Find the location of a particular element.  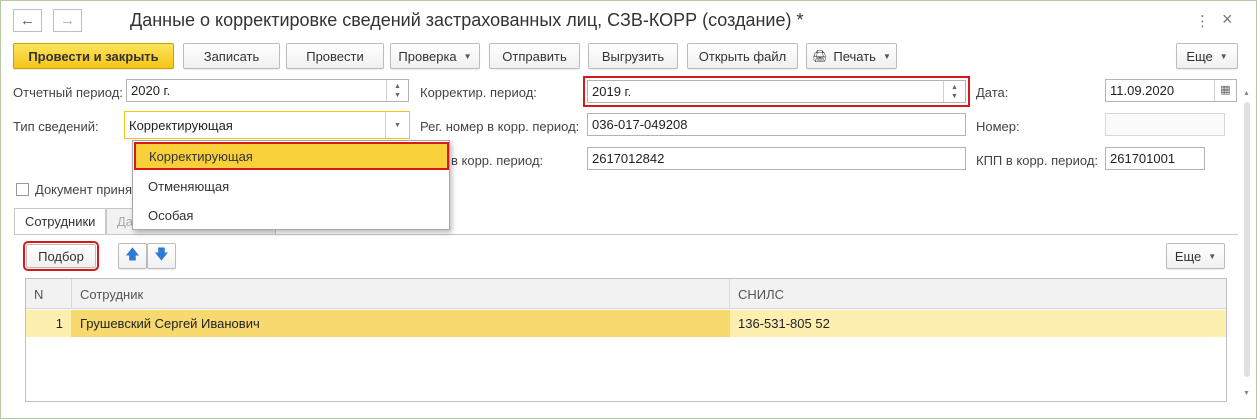

check-button: Проверка ▼ is located at coordinates (435, 56).